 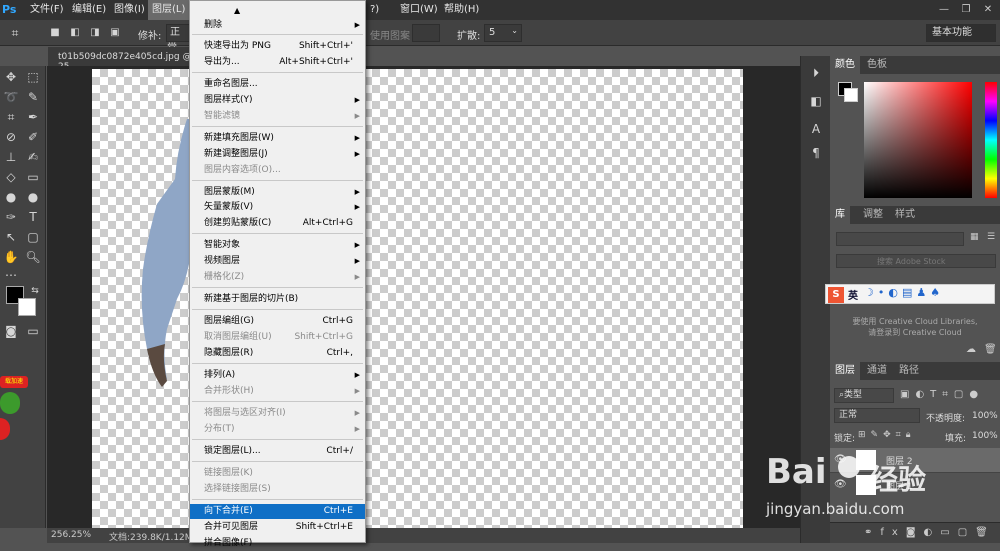 What do you see at coordinates (277, 489) in the screenshot?
I see `layer-menu-item: 选择链接图层(S)` at bounding box center [277, 489].